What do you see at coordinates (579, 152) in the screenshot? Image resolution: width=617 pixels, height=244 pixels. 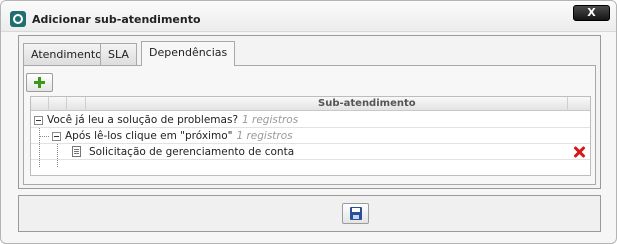 I see `delete-icon` at bounding box center [579, 152].